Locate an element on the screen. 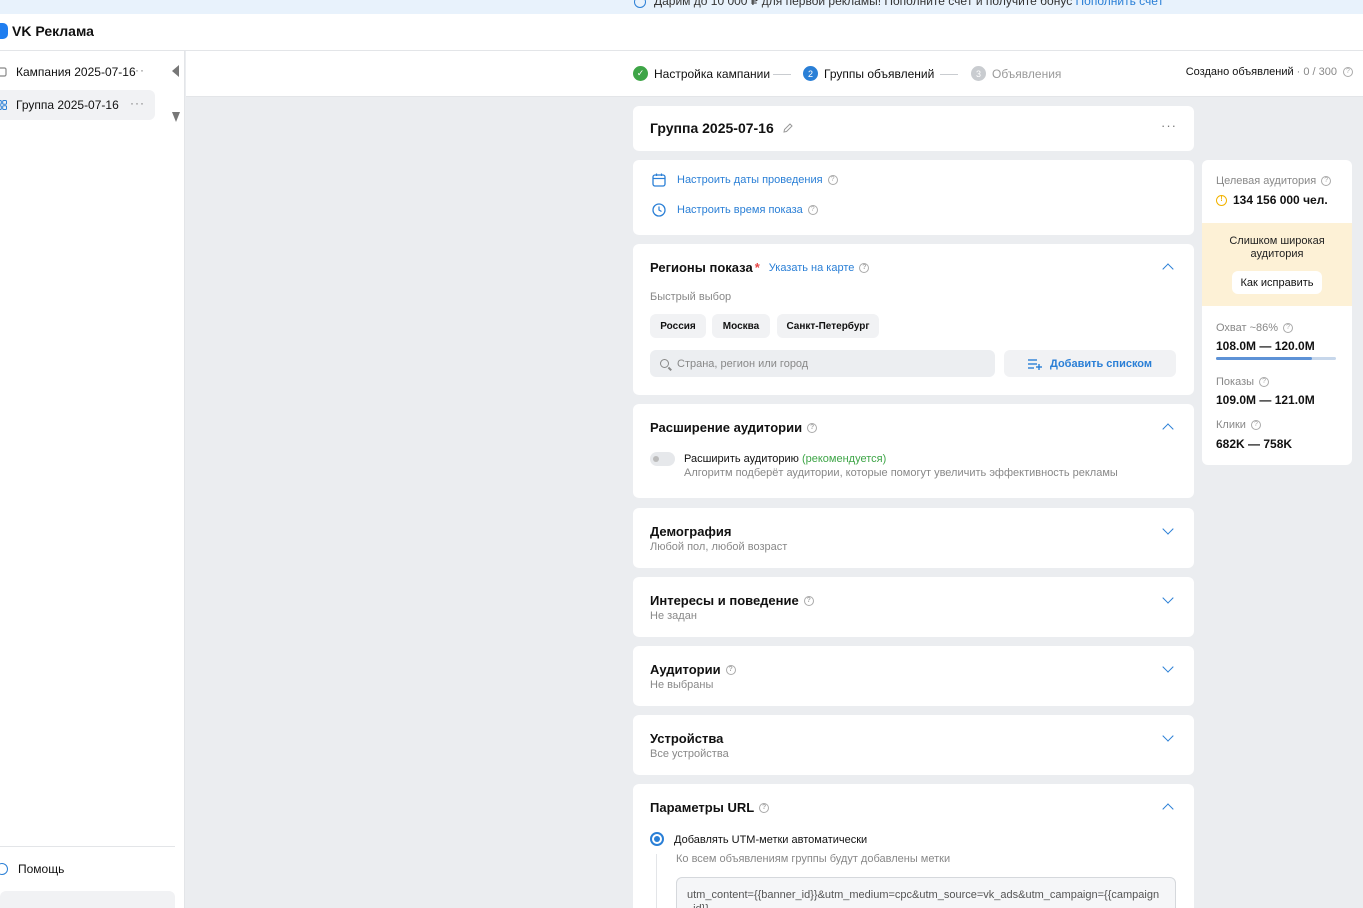 The height and width of the screenshot is (908, 1363). set-dates-link: Настроить даты проведения ? is located at coordinates (745, 180).